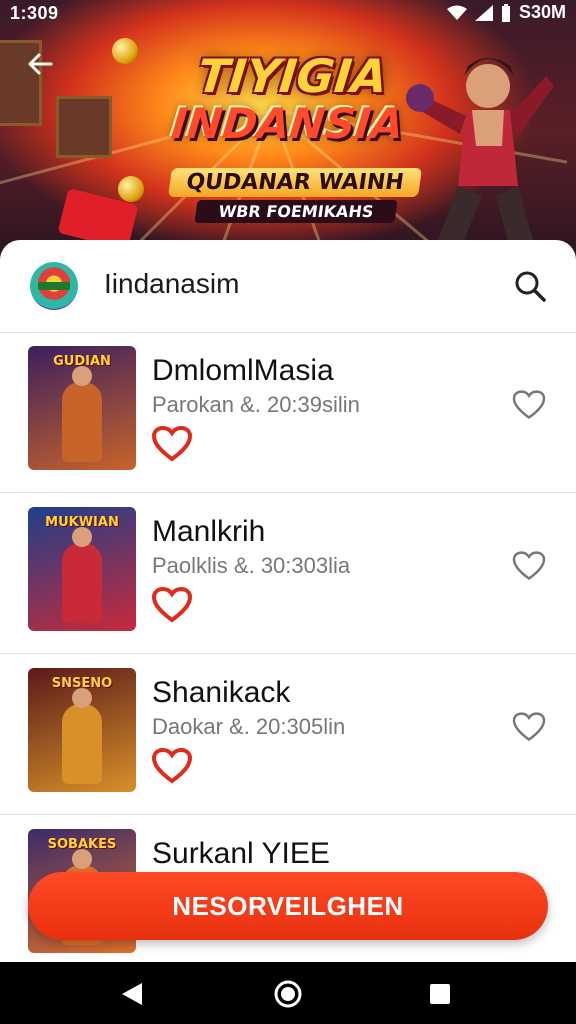 The height and width of the screenshot is (1024, 576). What do you see at coordinates (295, 182) in the screenshot?
I see `hero-subtitle: QUDANAR WAINH` at bounding box center [295, 182].